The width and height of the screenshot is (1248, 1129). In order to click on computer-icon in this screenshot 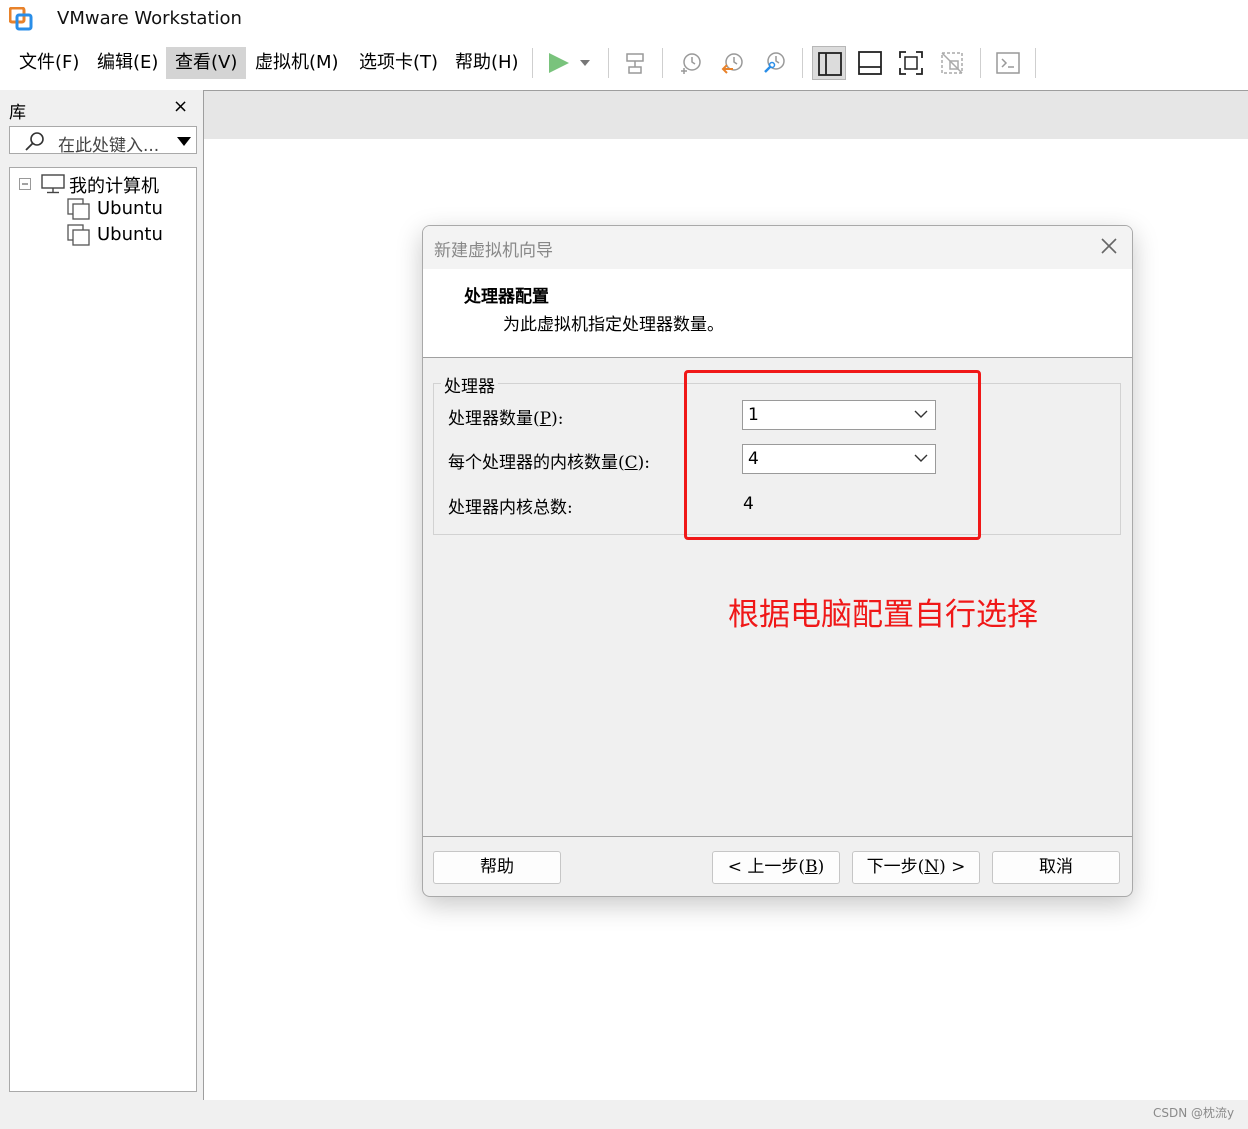, I will do `click(53, 184)`.